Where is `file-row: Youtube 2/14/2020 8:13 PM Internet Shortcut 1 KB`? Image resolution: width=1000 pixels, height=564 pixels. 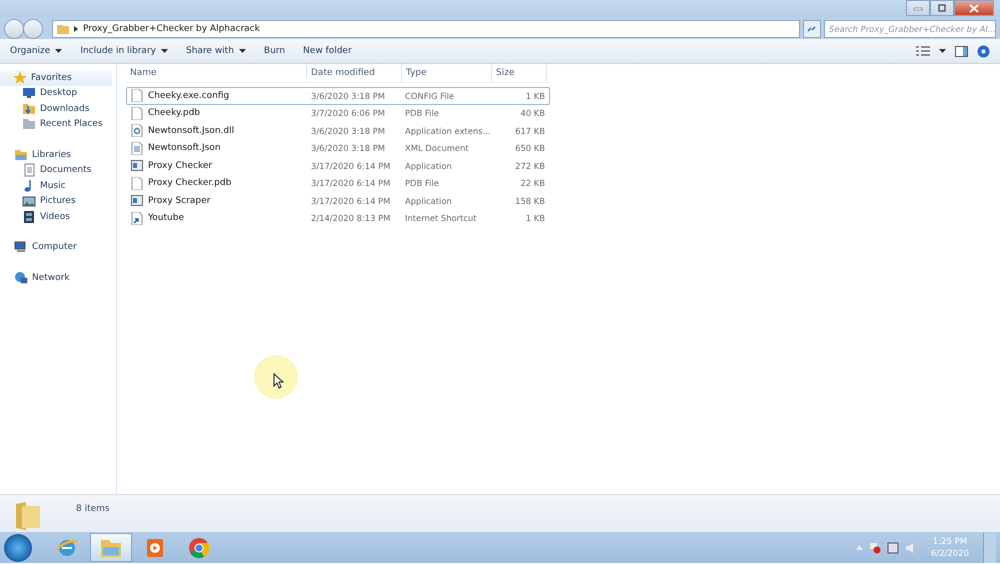 file-row: Youtube 2/14/2020 8:13 PM Internet Shortcut 1 KB is located at coordinates (338, 218).